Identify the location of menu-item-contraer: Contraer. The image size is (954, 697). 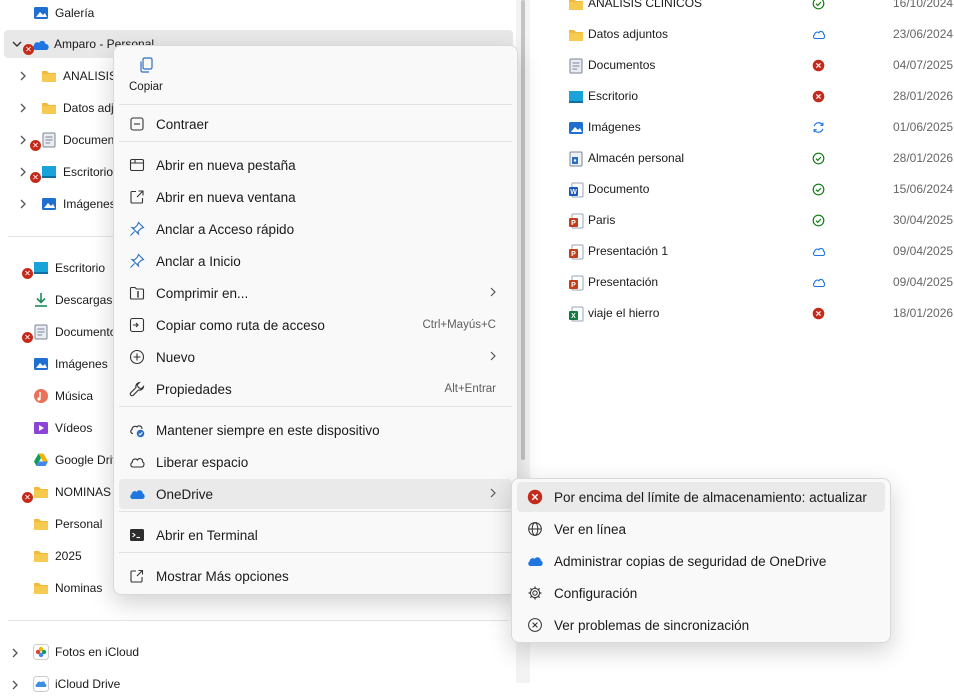
(315, 124).